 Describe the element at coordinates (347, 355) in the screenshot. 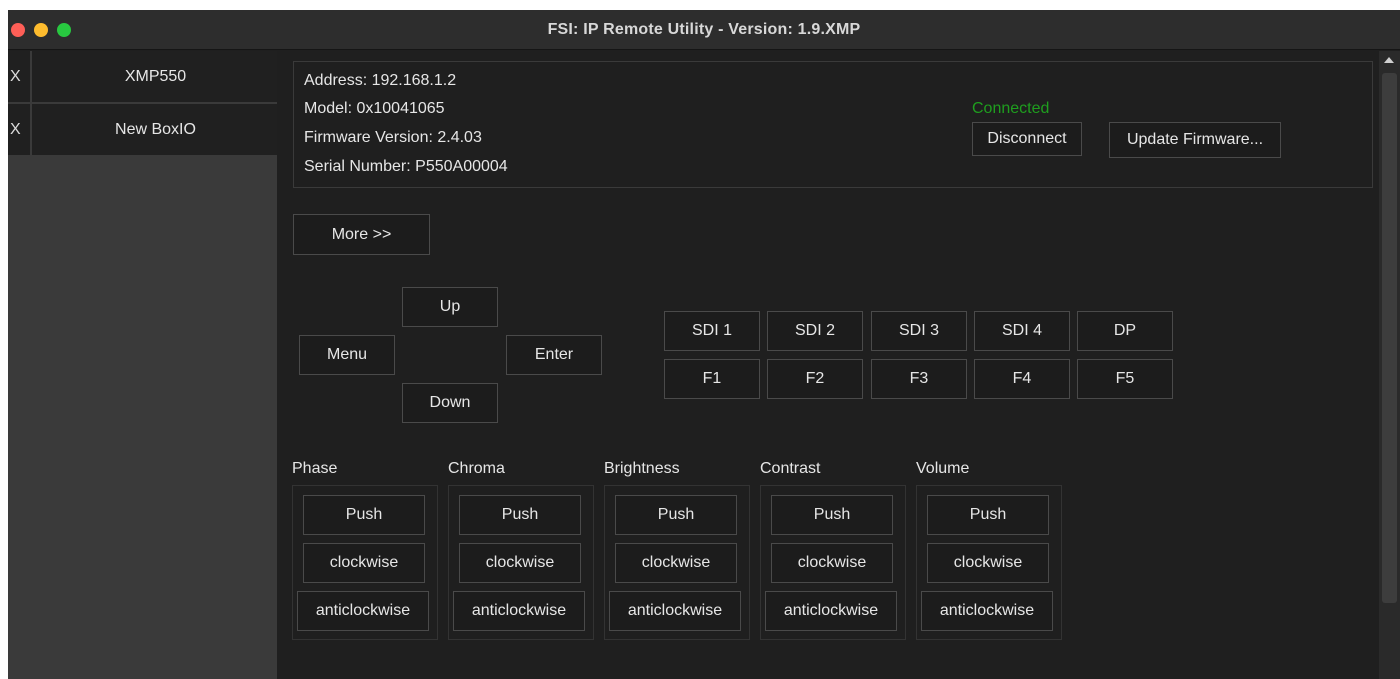

I see `nav-menu-button: Menu` at that location.